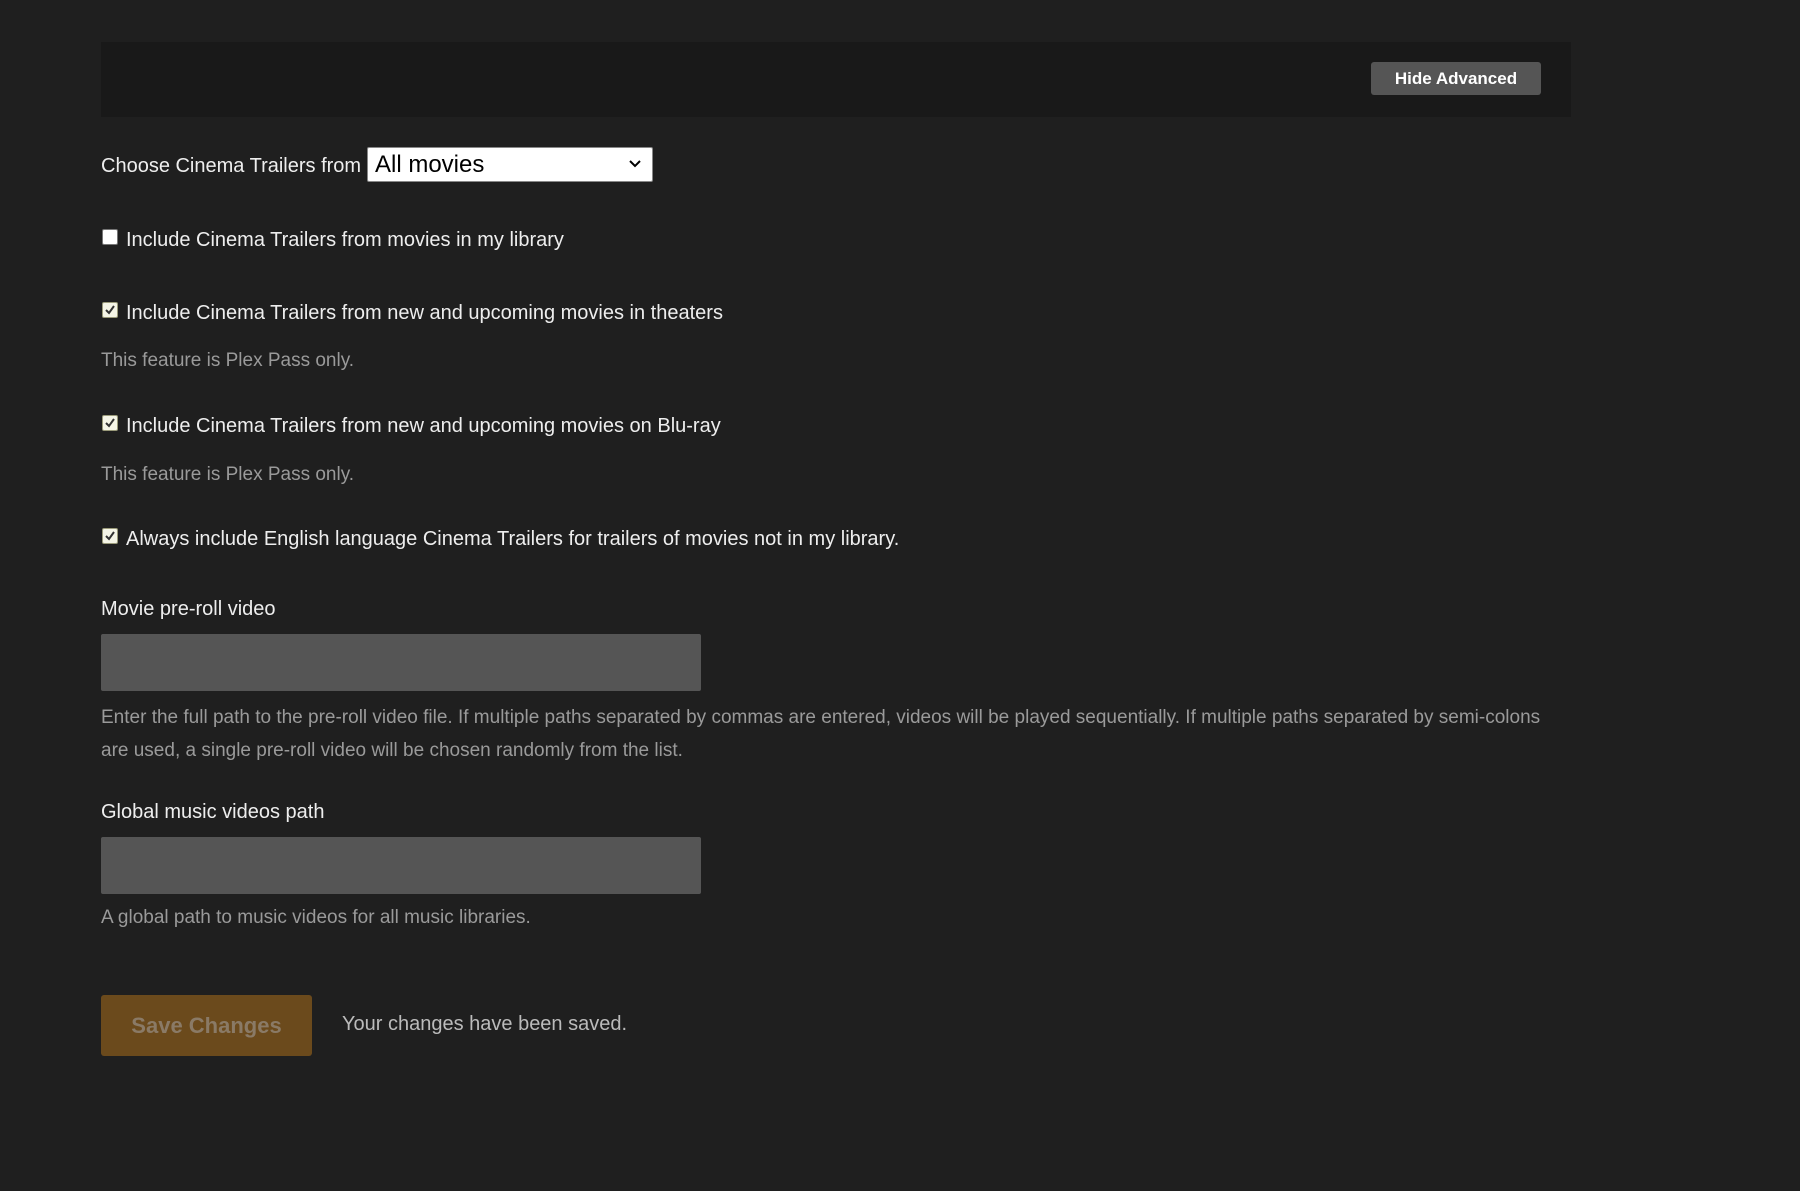 This screenshot has width=1800, height=1191. I want to click on save-button: Save Changes, so click(206, 1025).